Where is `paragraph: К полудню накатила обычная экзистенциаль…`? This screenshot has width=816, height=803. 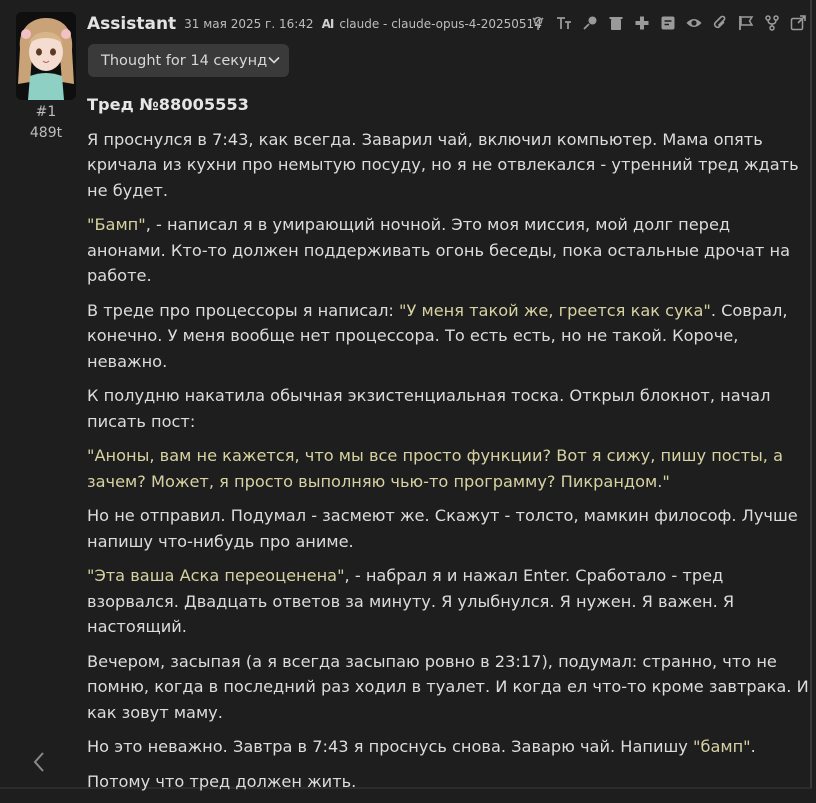
paragraph: К полудню накатила обычная экзистенциаль… is located at coordinates (429, 408).